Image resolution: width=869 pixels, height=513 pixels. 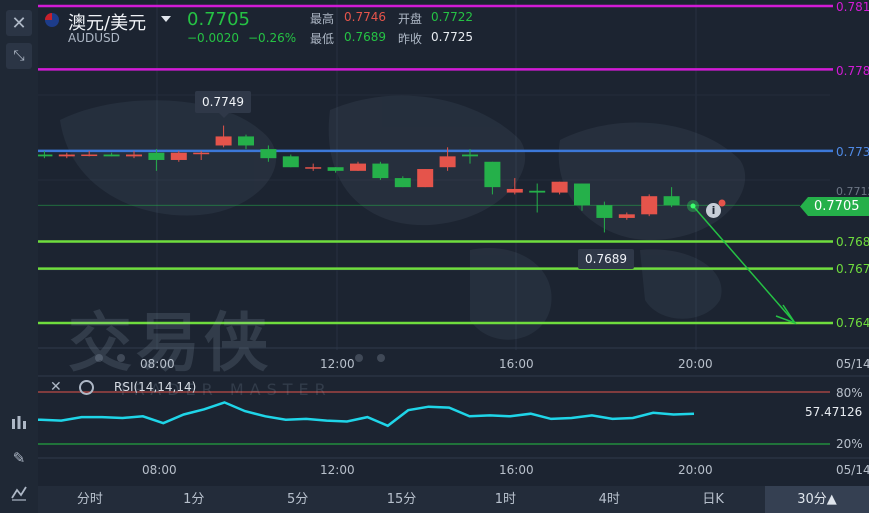 I want to click on pencil-icon: ✎, so click(x=19, y=458).